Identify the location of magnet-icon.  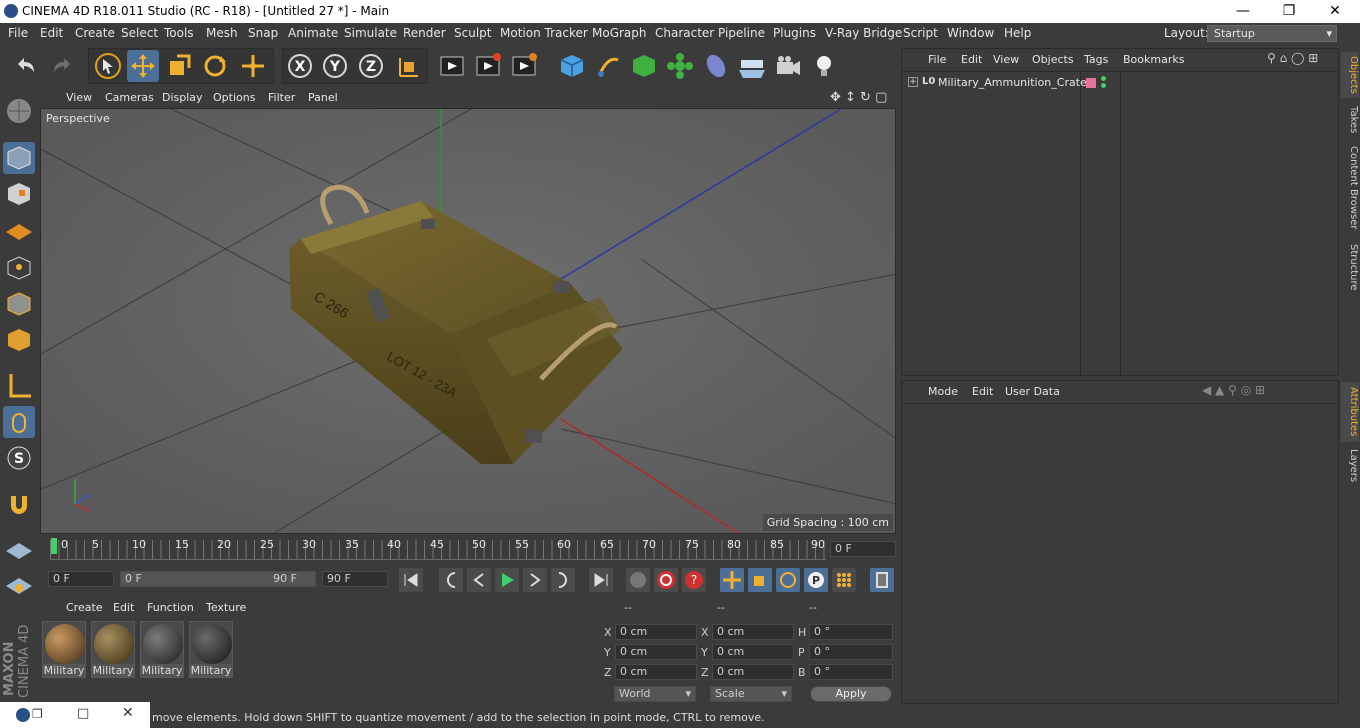
(19, 504).